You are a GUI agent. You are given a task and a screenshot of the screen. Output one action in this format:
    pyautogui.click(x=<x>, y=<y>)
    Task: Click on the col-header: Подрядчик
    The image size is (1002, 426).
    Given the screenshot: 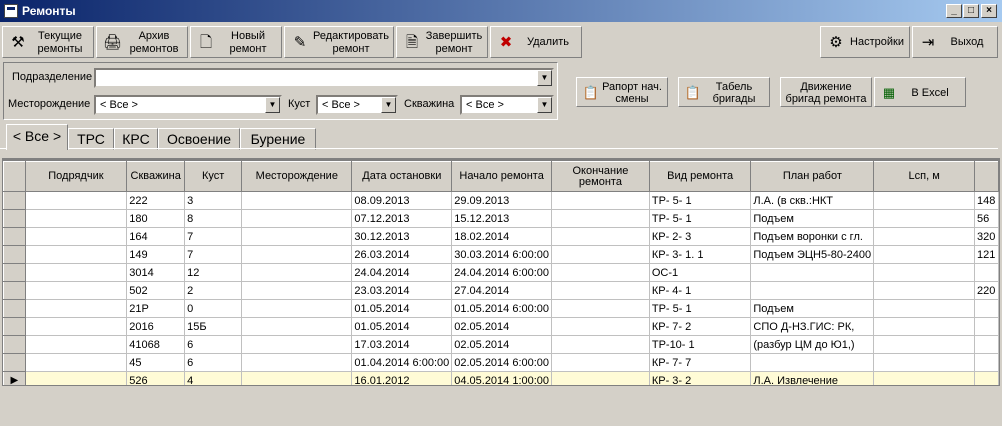 What is the action you would take?
    pyautogui.click(x=76, y=176)
    